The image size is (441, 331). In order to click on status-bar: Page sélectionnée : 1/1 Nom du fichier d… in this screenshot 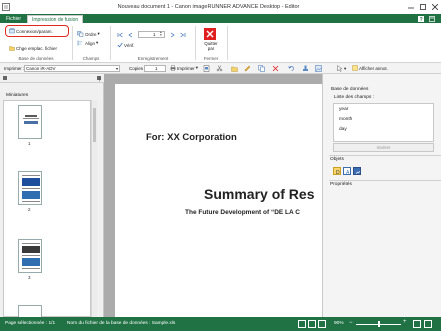, I will do `click(220, 324)`.